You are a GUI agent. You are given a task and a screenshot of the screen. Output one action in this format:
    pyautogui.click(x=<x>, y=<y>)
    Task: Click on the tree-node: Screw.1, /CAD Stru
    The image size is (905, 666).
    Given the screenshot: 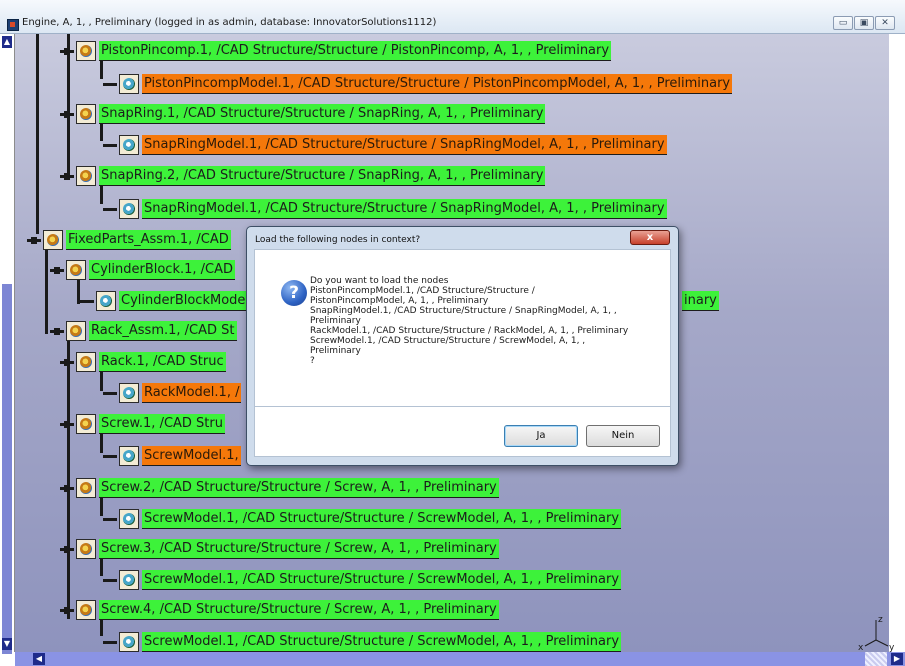 What is the action you would take?
    pyautogui.click(x=142, y=424)
    